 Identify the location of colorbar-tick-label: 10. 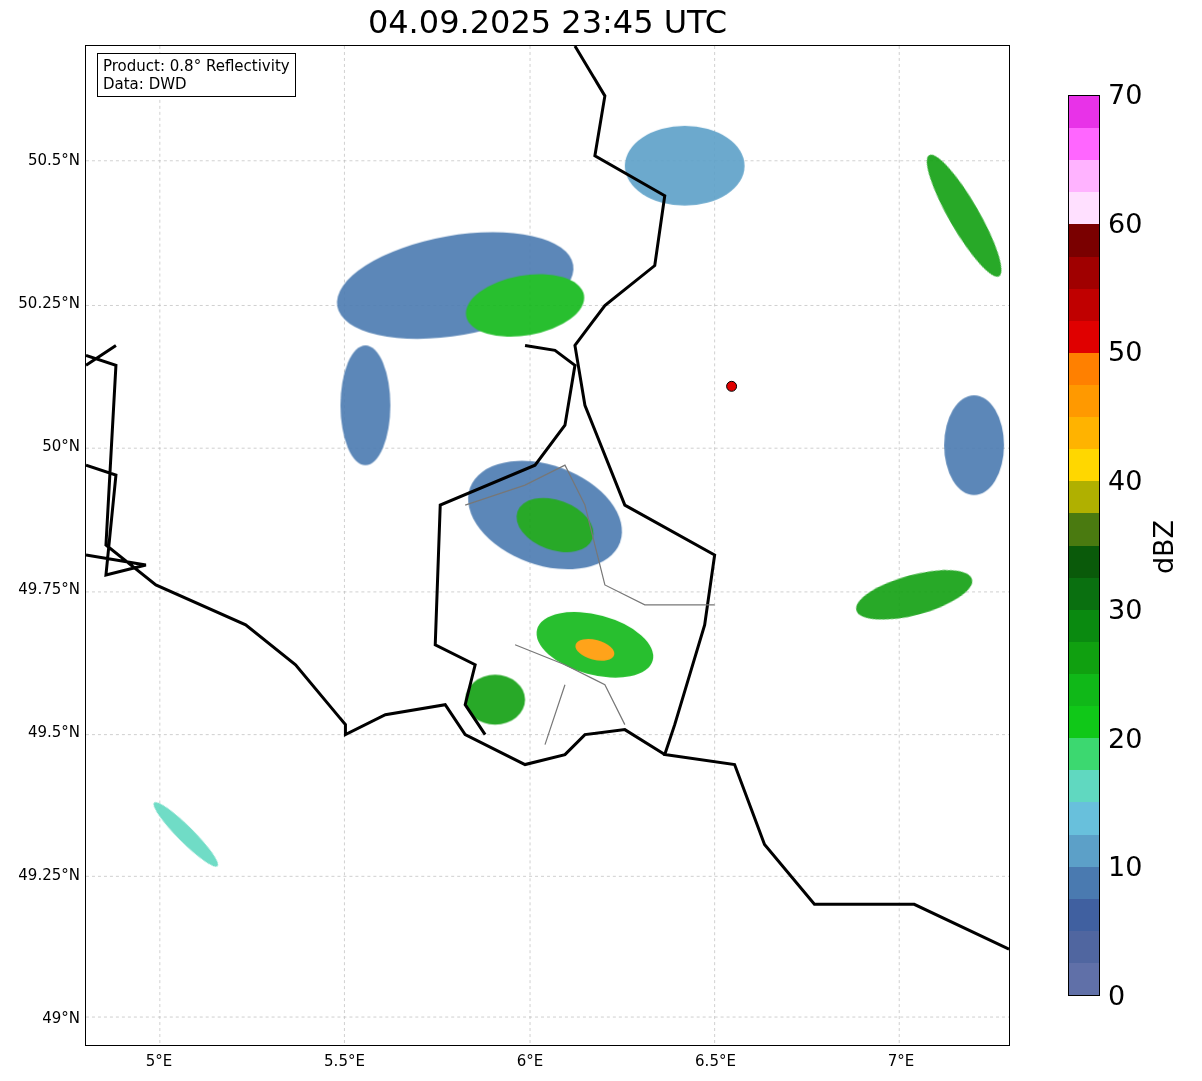
(1125, 867).